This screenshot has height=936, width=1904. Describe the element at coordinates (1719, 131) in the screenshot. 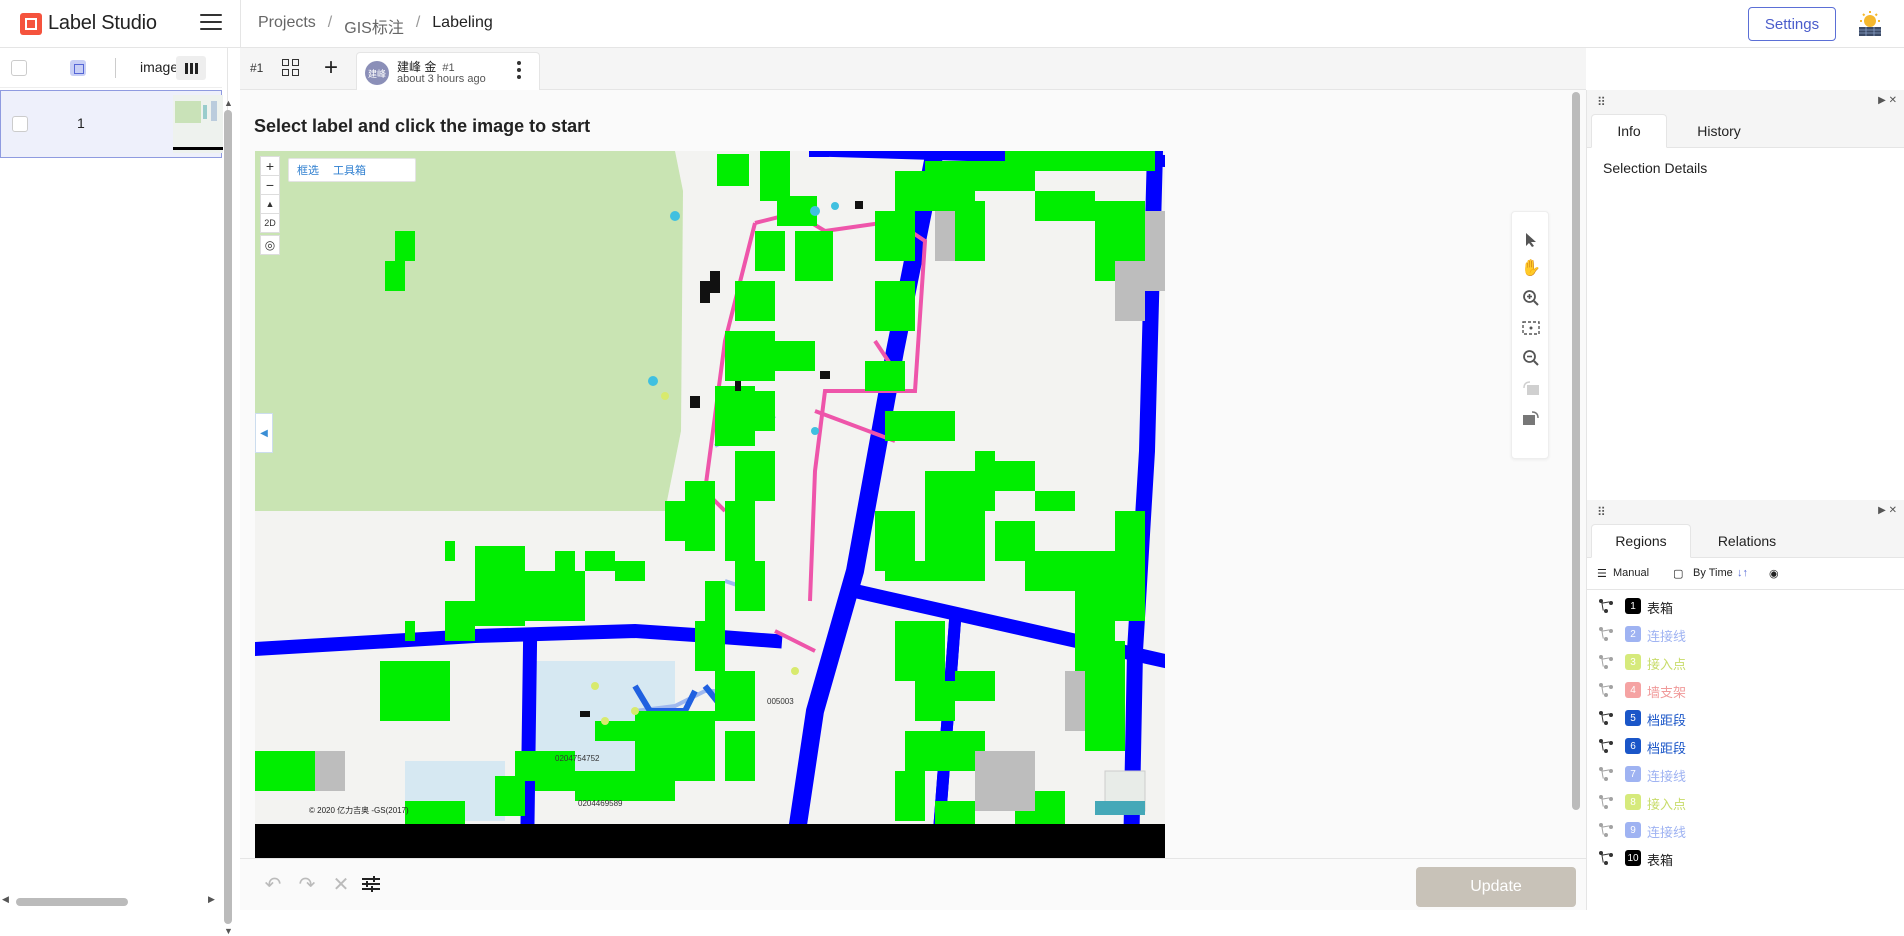

I see `tab-history: History` at that location.